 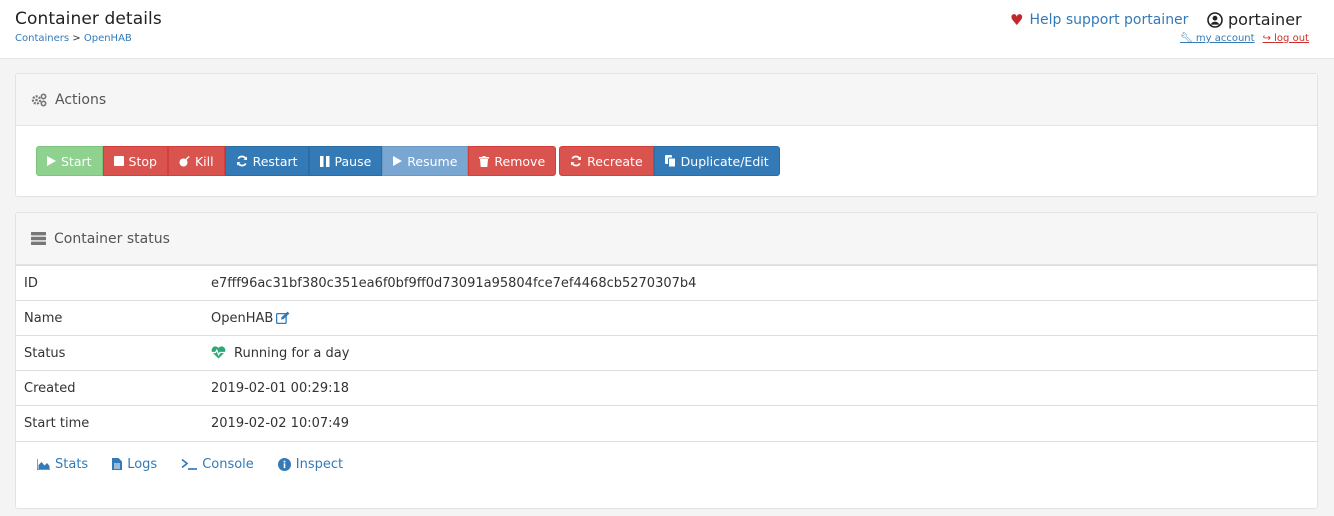 I want to click on logs-link: Logs, so click(x=134, y=464).